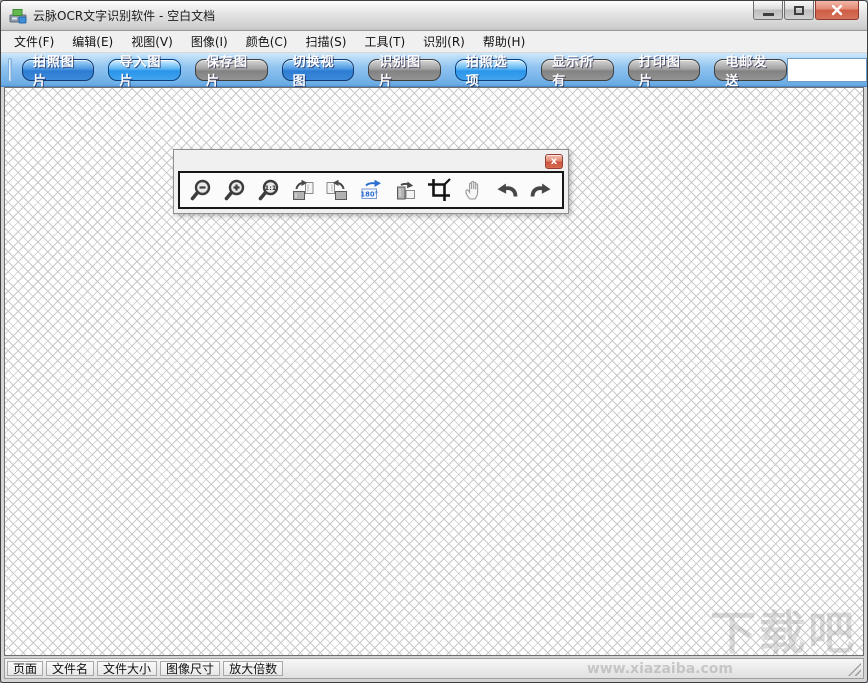  I want to click on image-tools-iconrow: 1:1 180°, so click(371, 190).